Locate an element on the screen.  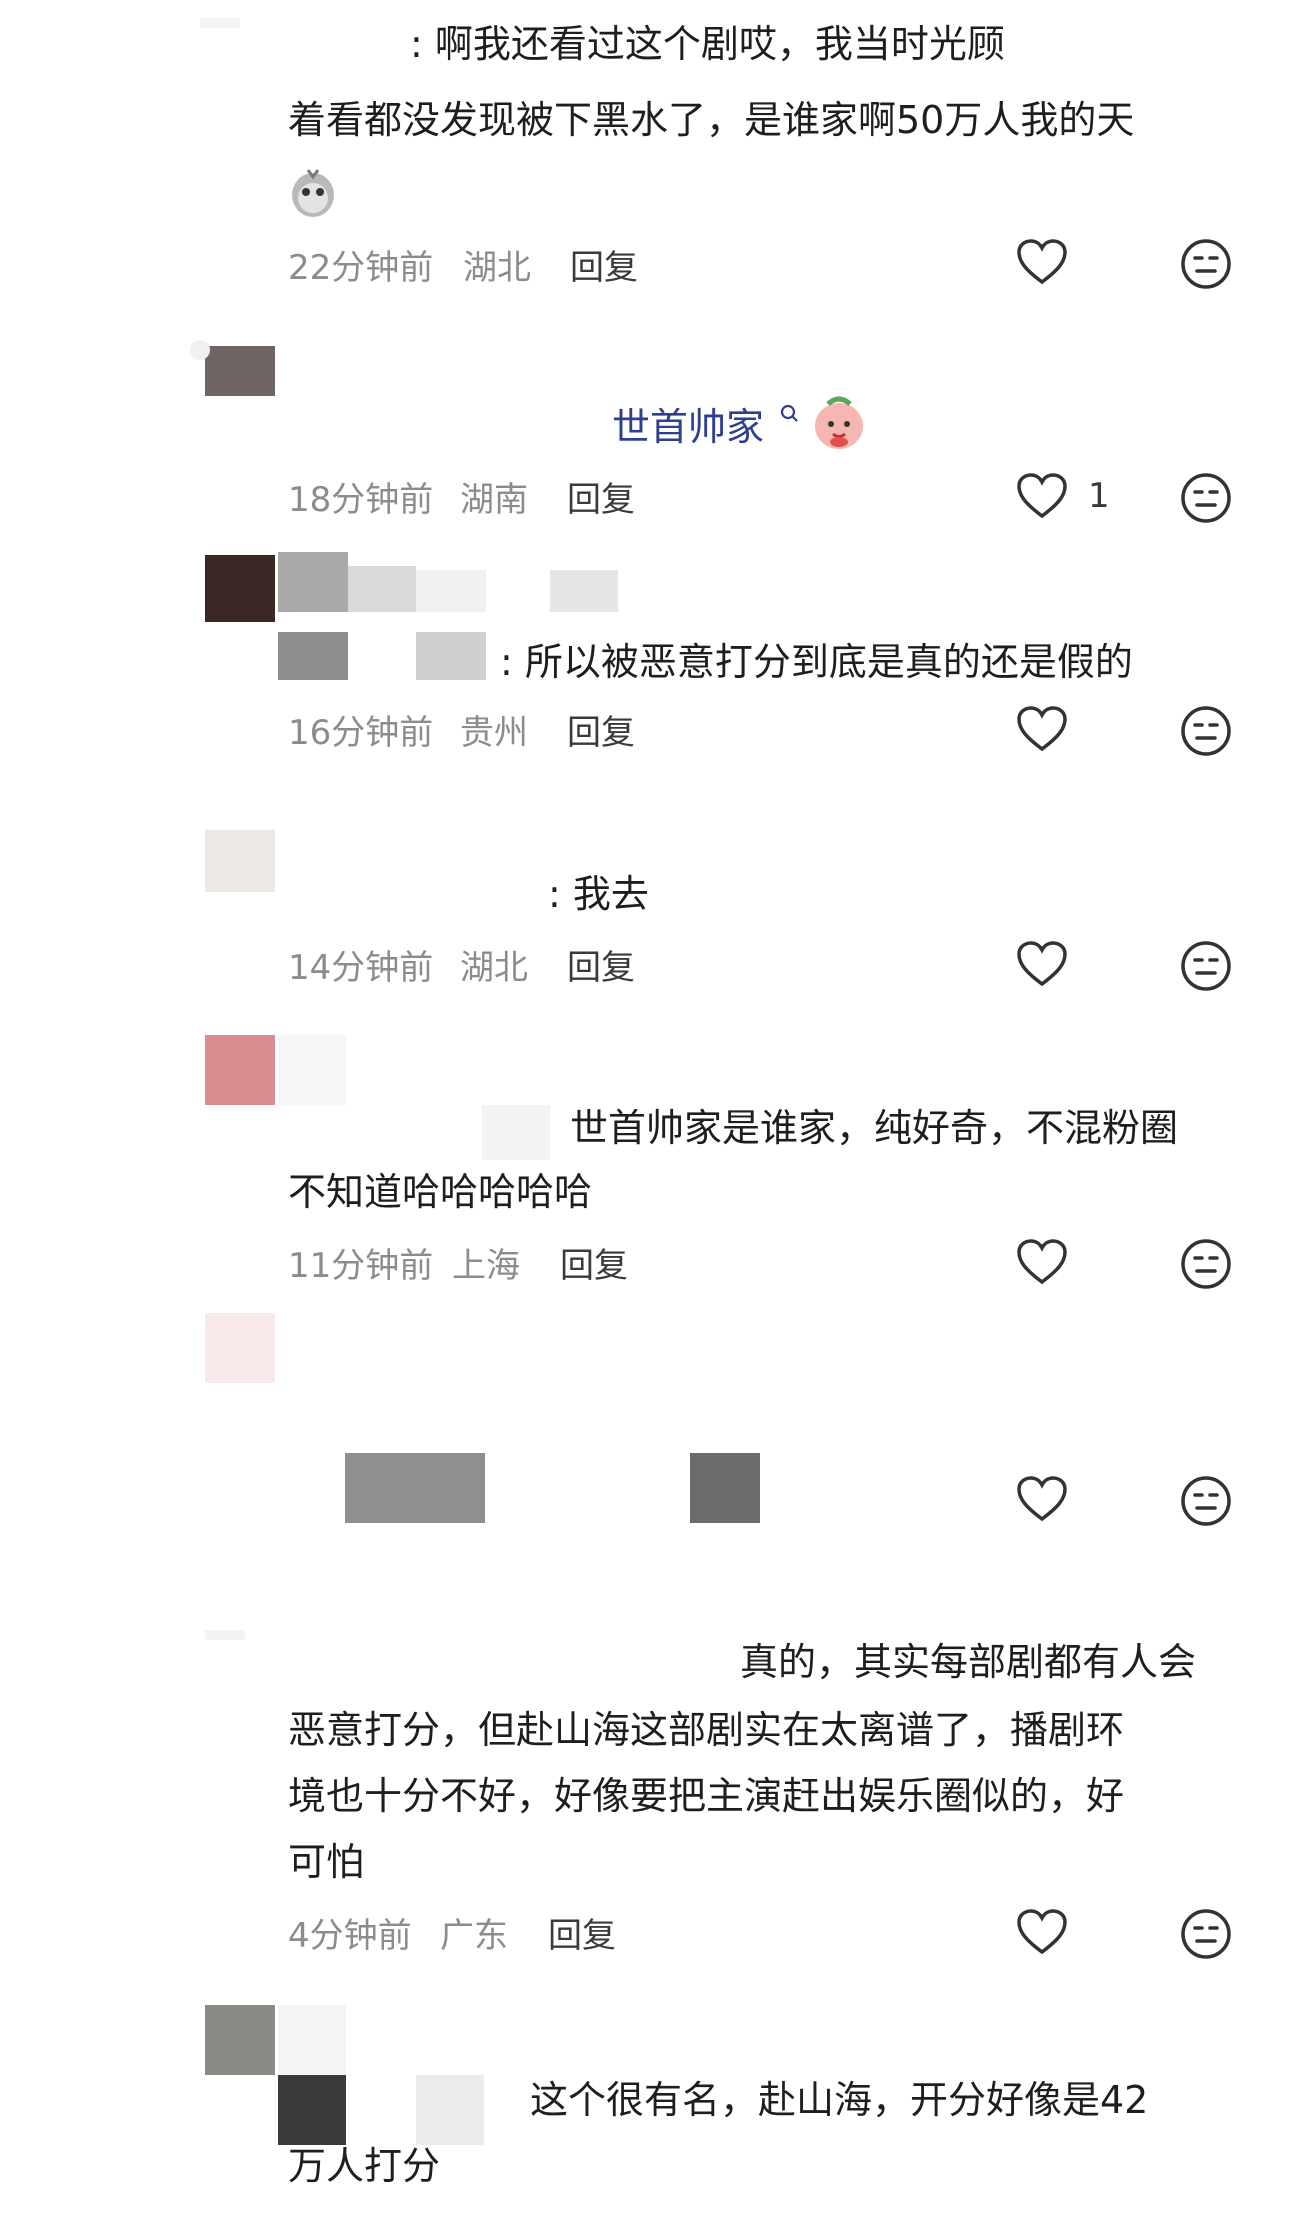
comment-time: 11分钟前 is located at coordinates (361, 1266).